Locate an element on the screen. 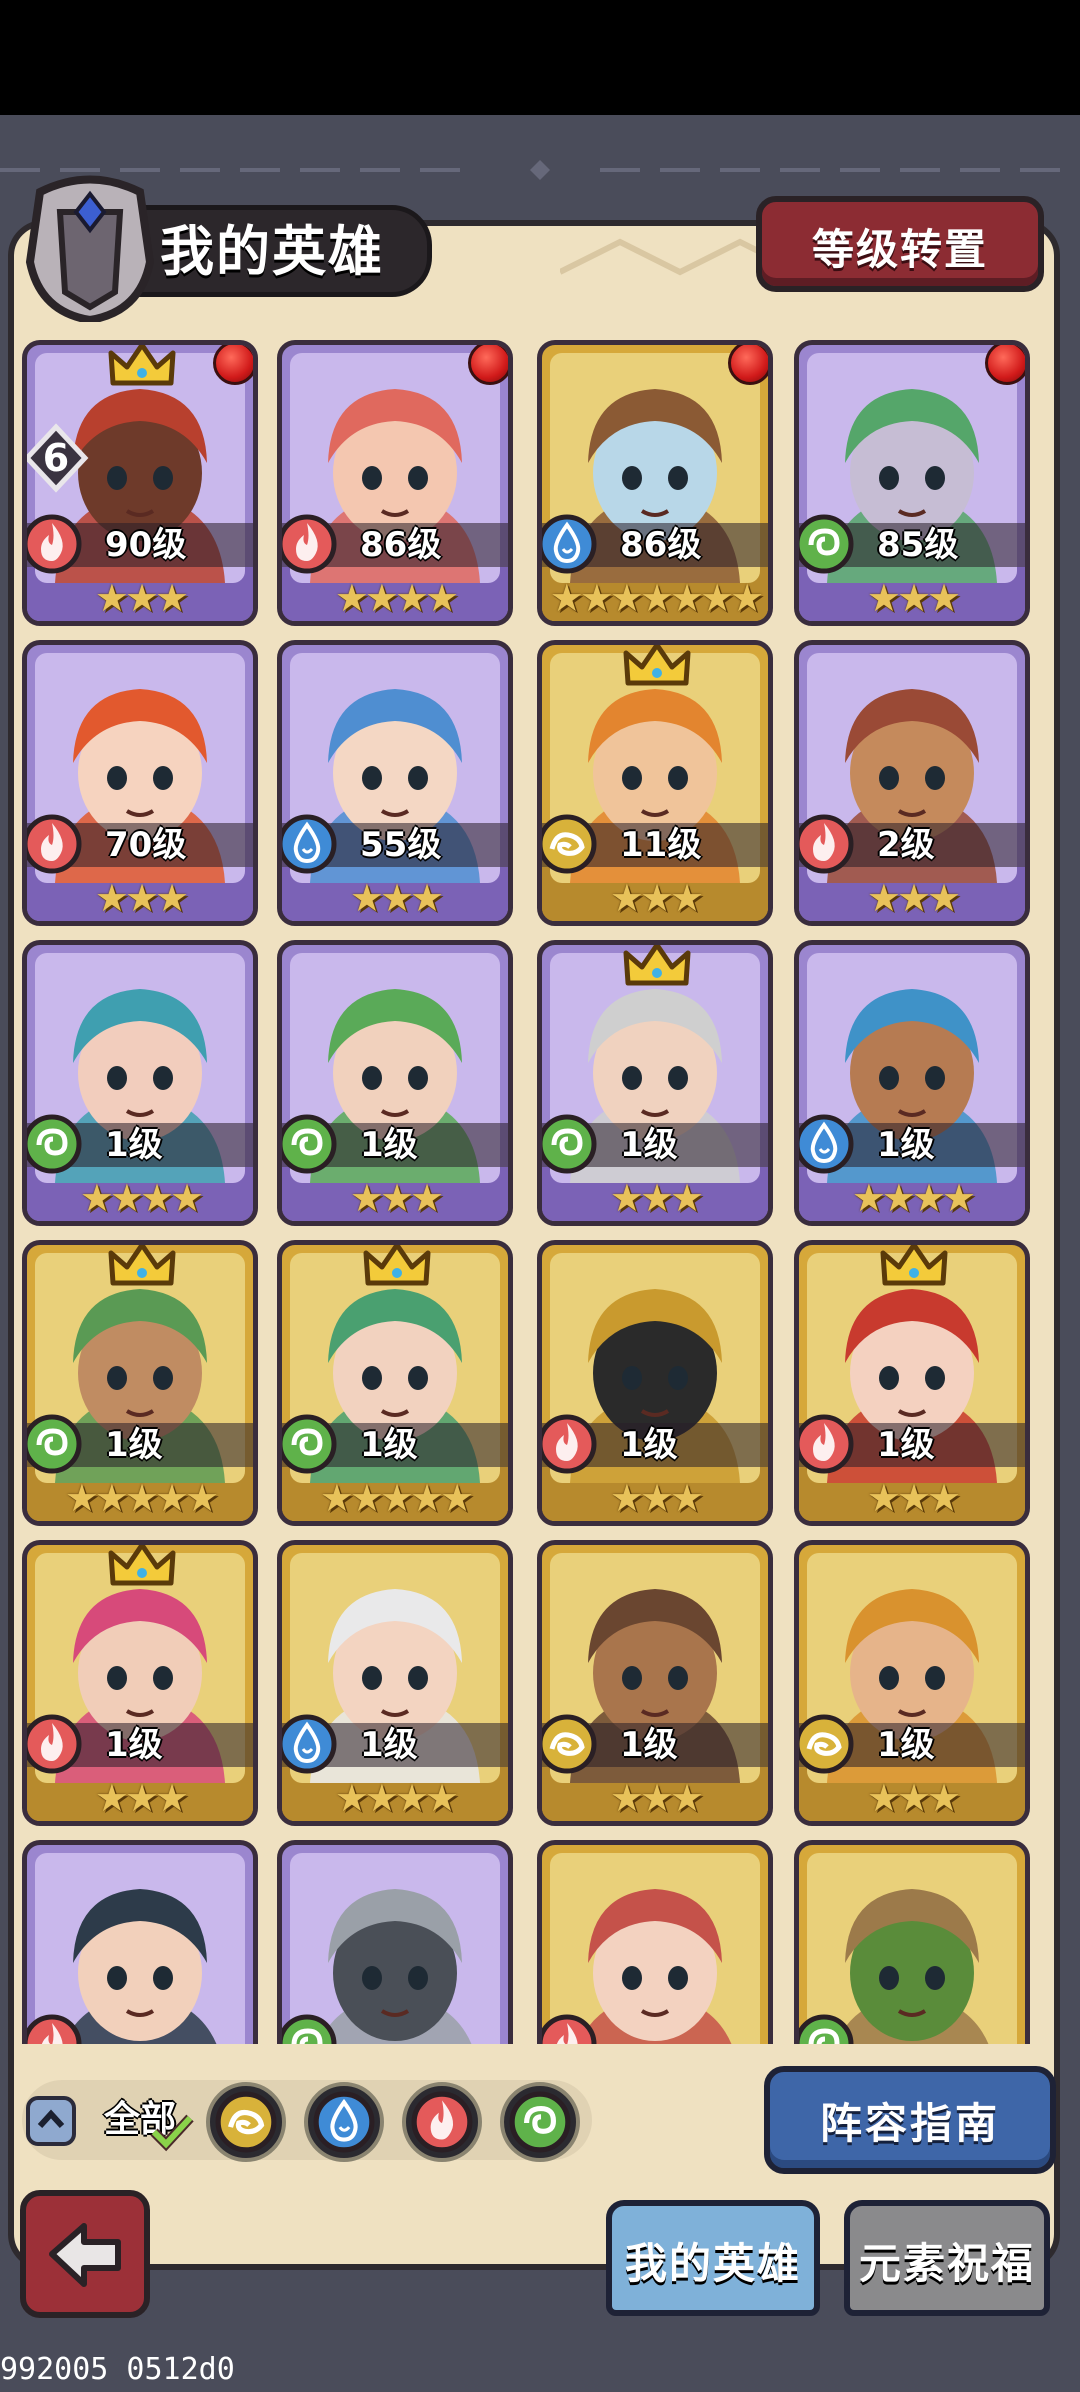 The image size is (1080, 2392). level-reset-label: 等级转置 is located at coordinates (899, 249).